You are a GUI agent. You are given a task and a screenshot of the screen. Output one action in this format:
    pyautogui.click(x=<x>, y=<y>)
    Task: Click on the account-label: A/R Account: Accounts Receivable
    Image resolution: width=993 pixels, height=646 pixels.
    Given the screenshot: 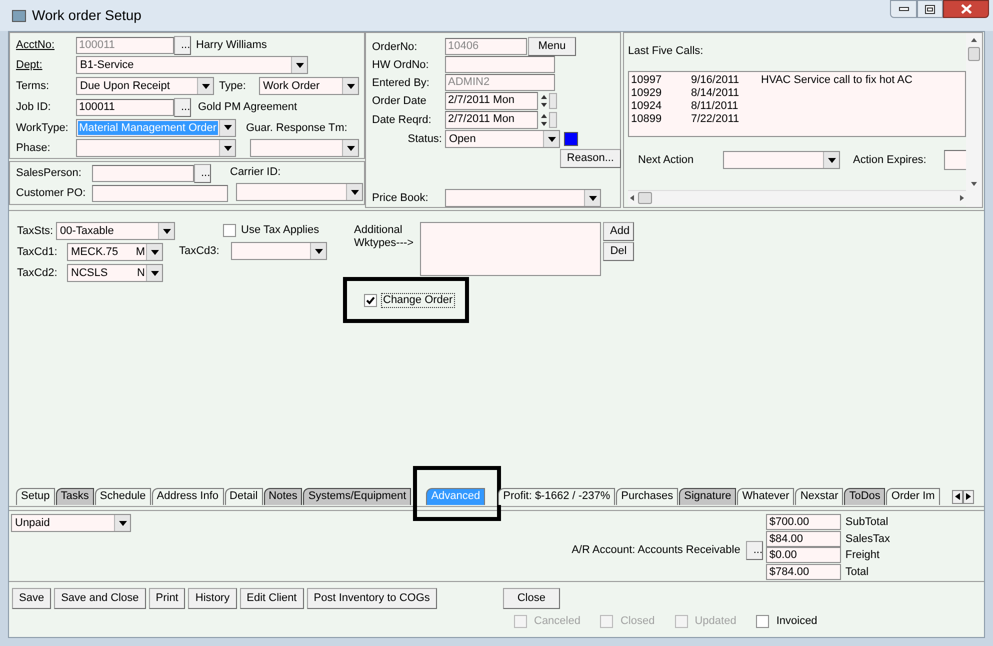 What is the action you would take?
    pyautogui.click(x=656, y=550)
    